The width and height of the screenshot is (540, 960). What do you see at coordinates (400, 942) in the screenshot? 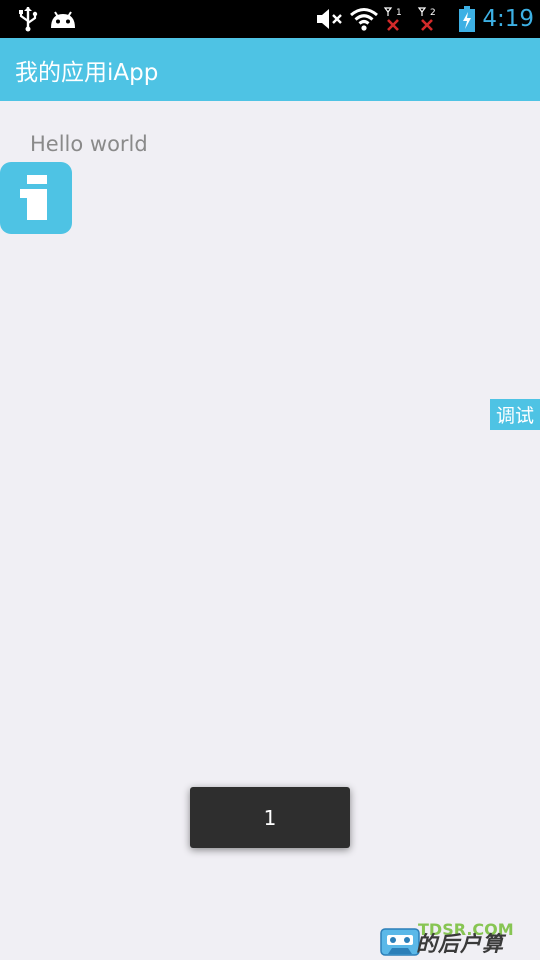
I see `cassette-logo-icon` at bounding box center [400, 942].